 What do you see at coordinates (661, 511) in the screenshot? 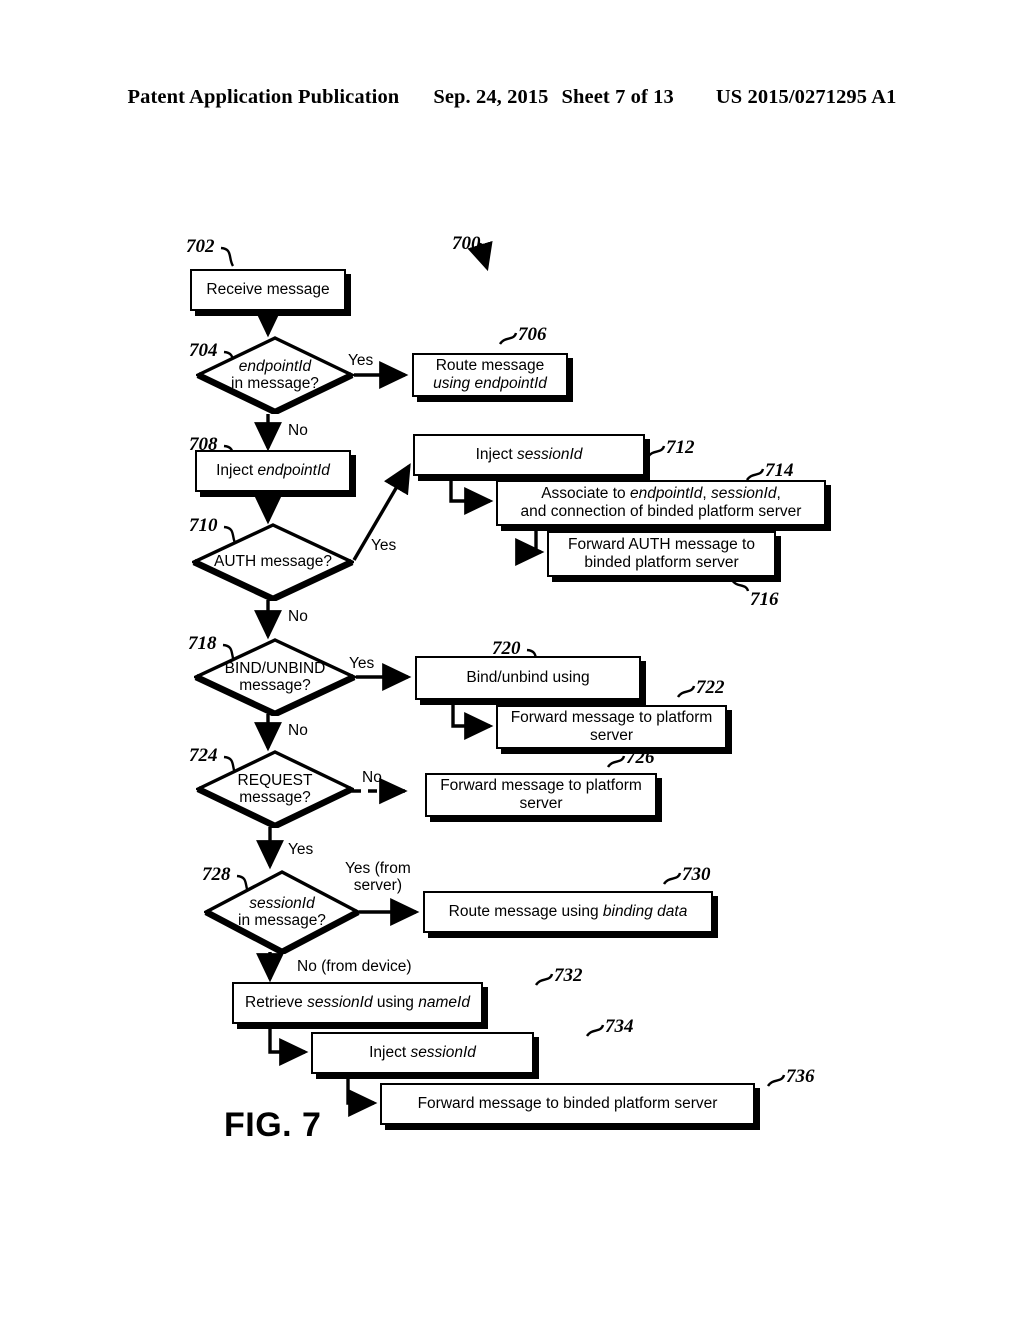
I see `node-714-line2: and connection of binded platform server` at bounding box center [661, 511].